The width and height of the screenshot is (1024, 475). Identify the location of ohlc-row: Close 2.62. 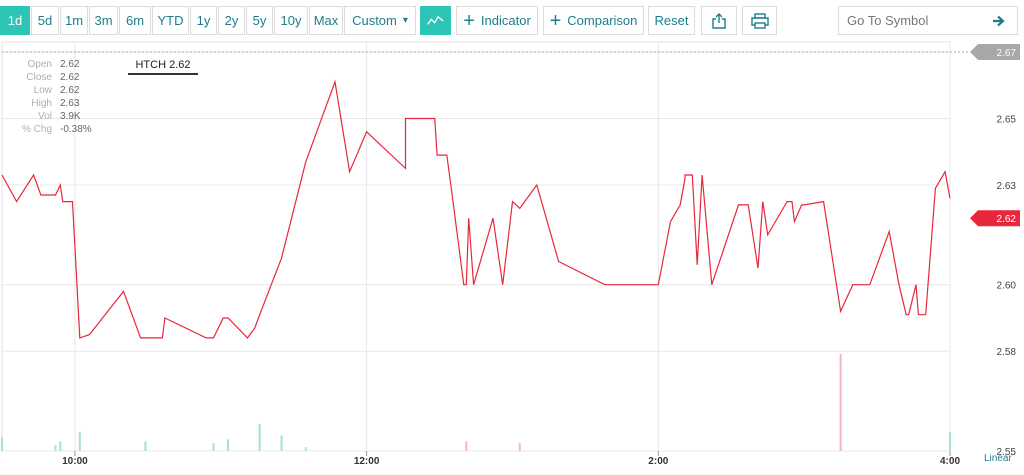
(51, 77).